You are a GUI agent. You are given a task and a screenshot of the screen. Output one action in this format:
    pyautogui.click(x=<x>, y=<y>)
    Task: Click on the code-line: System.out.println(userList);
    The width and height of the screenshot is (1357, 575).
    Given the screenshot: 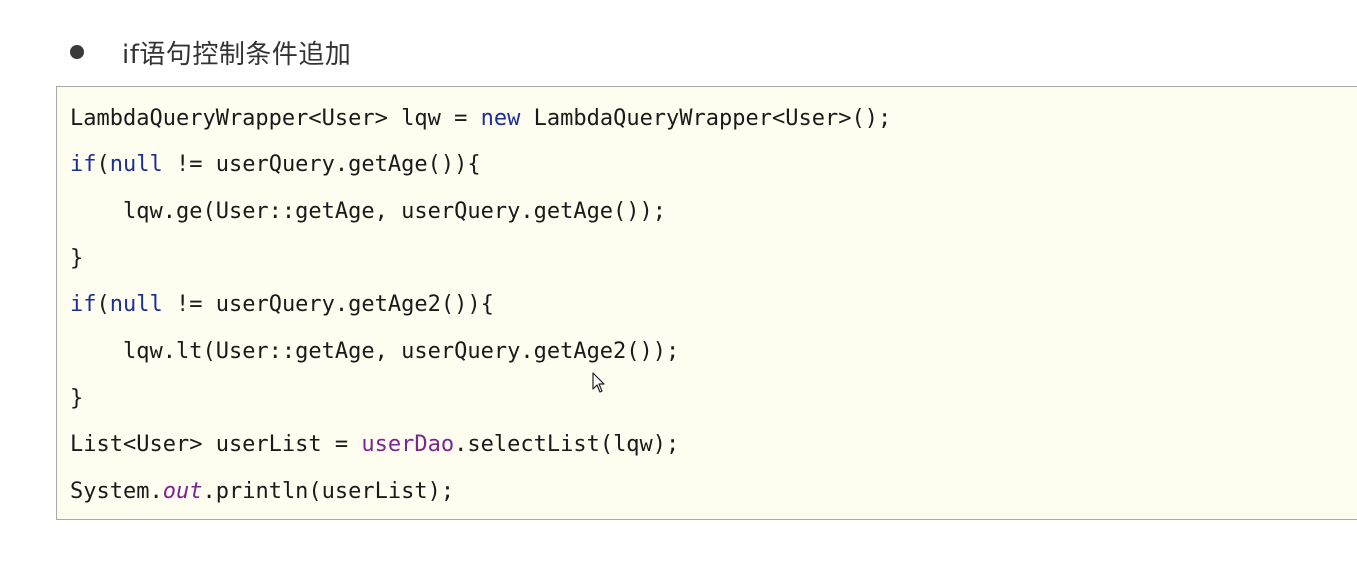 What is the action you would take?
    pyautogui.click(x=262, y=492)
    